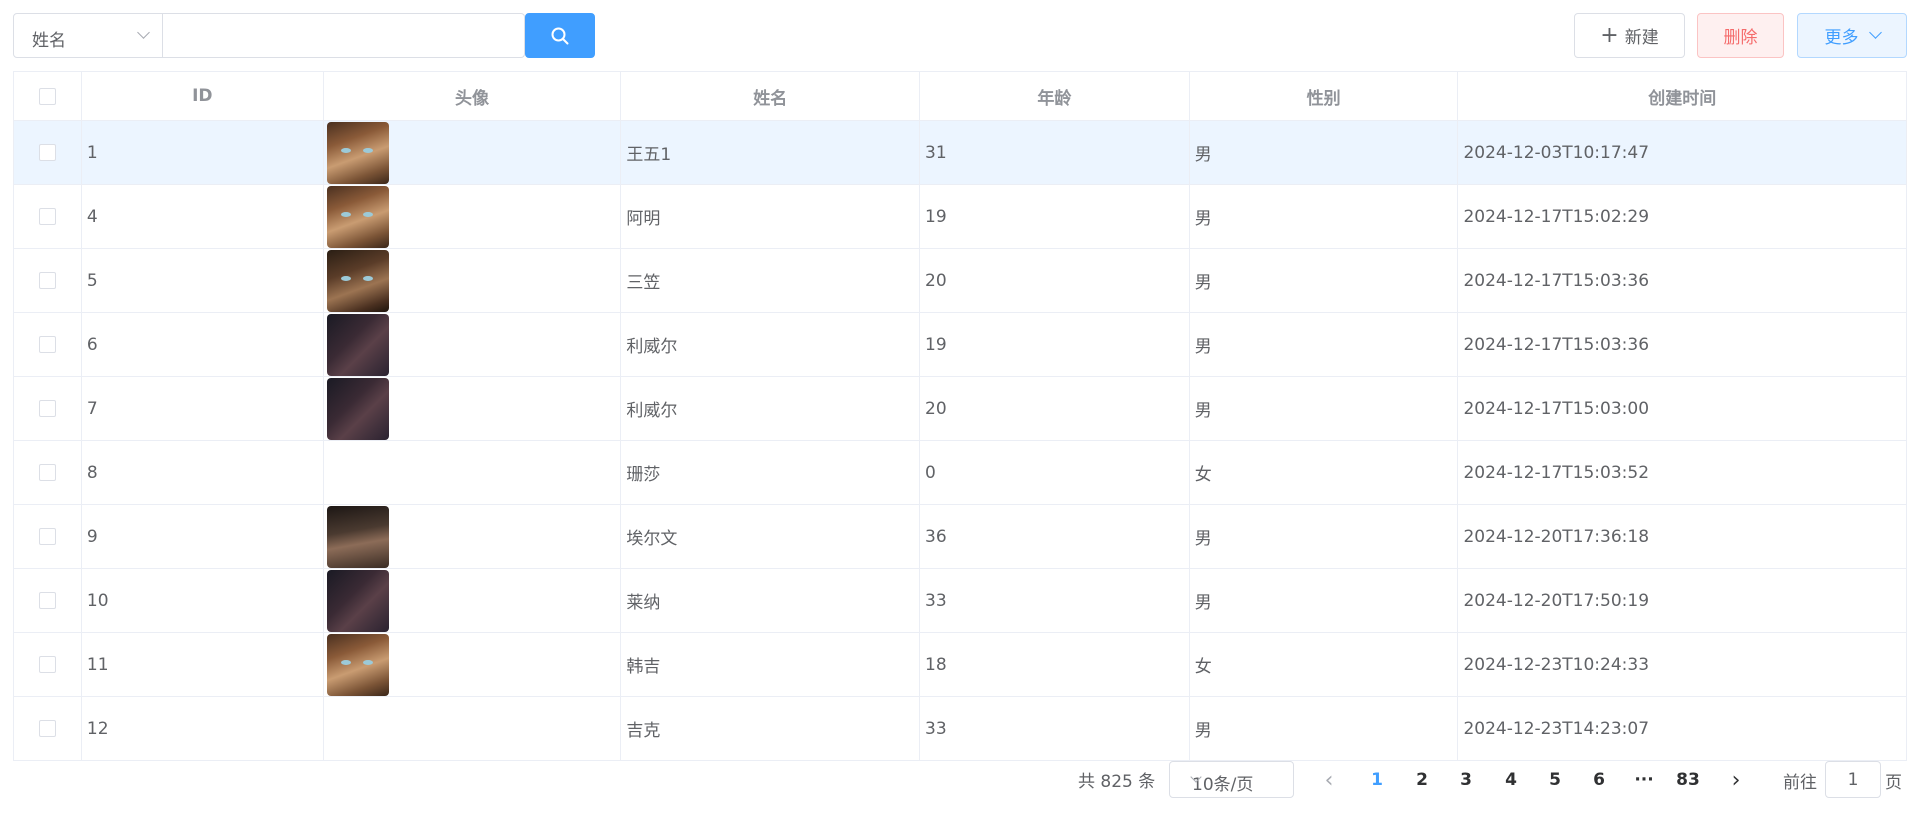  What do you see at coordinates (203, 536) in the screenshot?
I see `cell-id: 9` at bounding box center [203, 536].